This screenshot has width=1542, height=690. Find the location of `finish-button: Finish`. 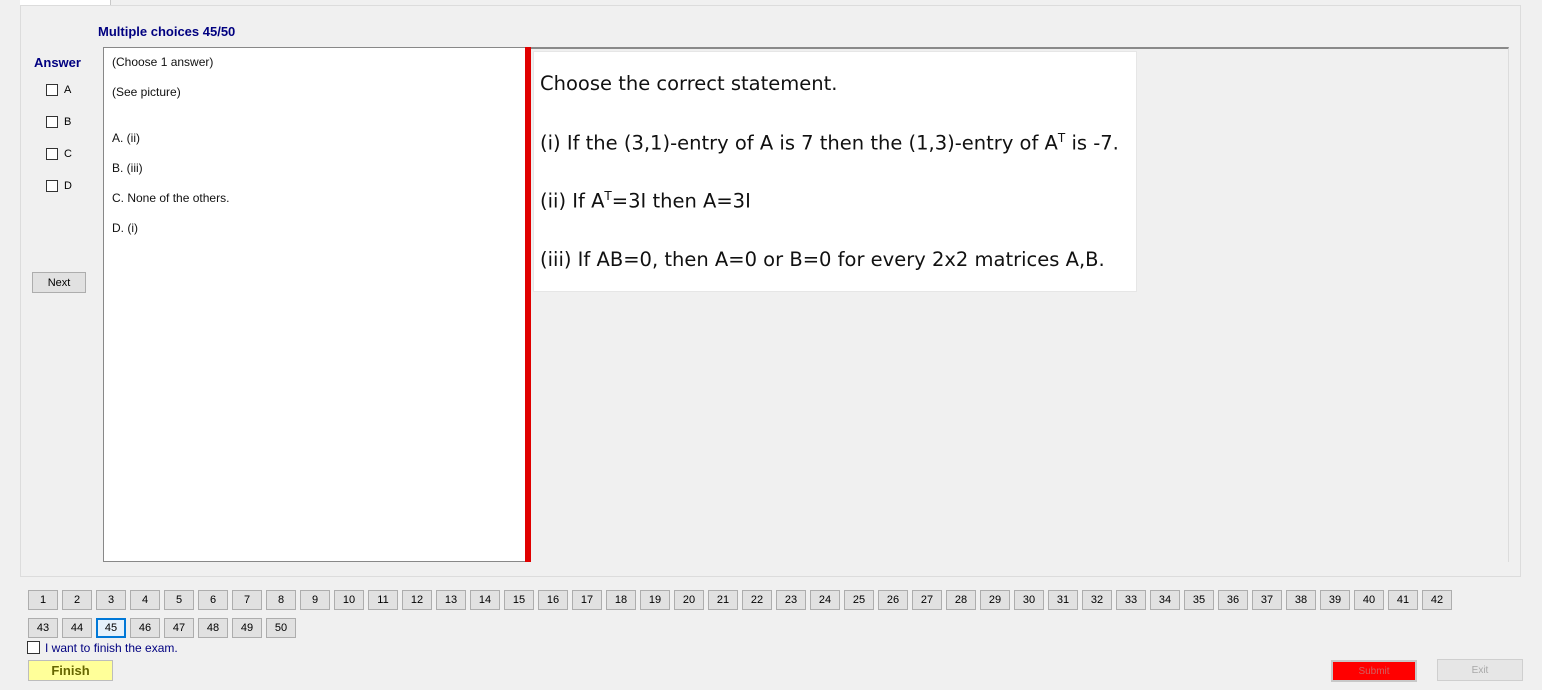

finish-button: Finish is located at coordinates (70, 670).